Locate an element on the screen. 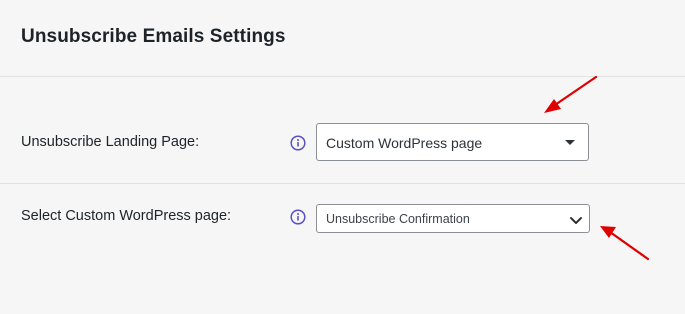 This screenshot has width=685, height=314. landing-page-label: Unsubscribe Landing Page: is located at coordinates (110, 142).